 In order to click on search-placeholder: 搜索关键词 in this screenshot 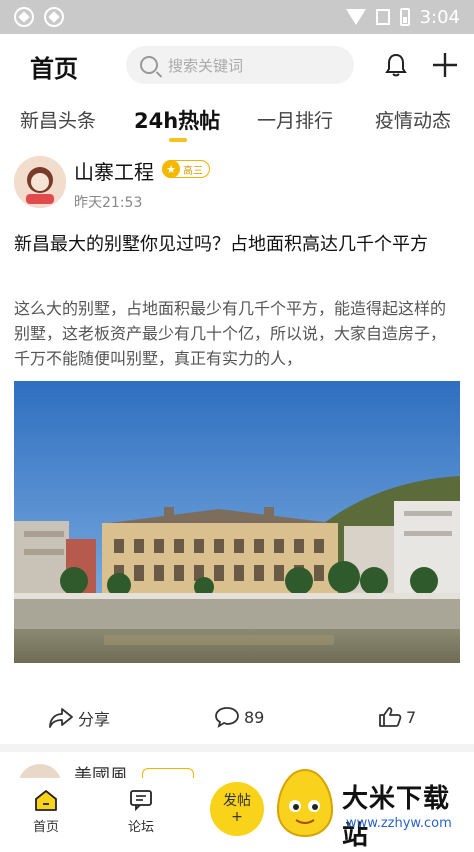, I will do `click(206, 65)`.